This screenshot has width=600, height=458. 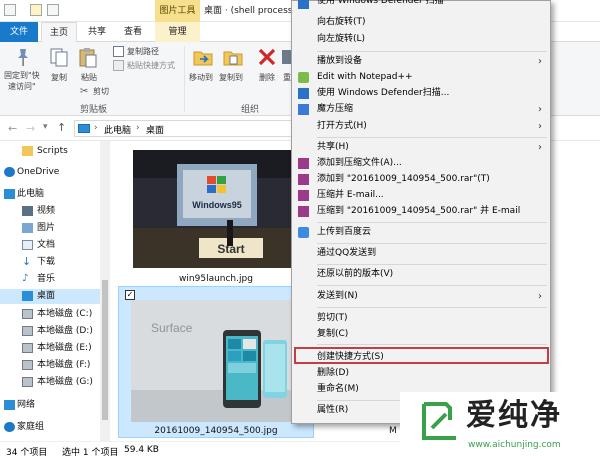 I want to click on nav-item-disk-f: 本地磁盘 (F:), so click(x=50, y=365).